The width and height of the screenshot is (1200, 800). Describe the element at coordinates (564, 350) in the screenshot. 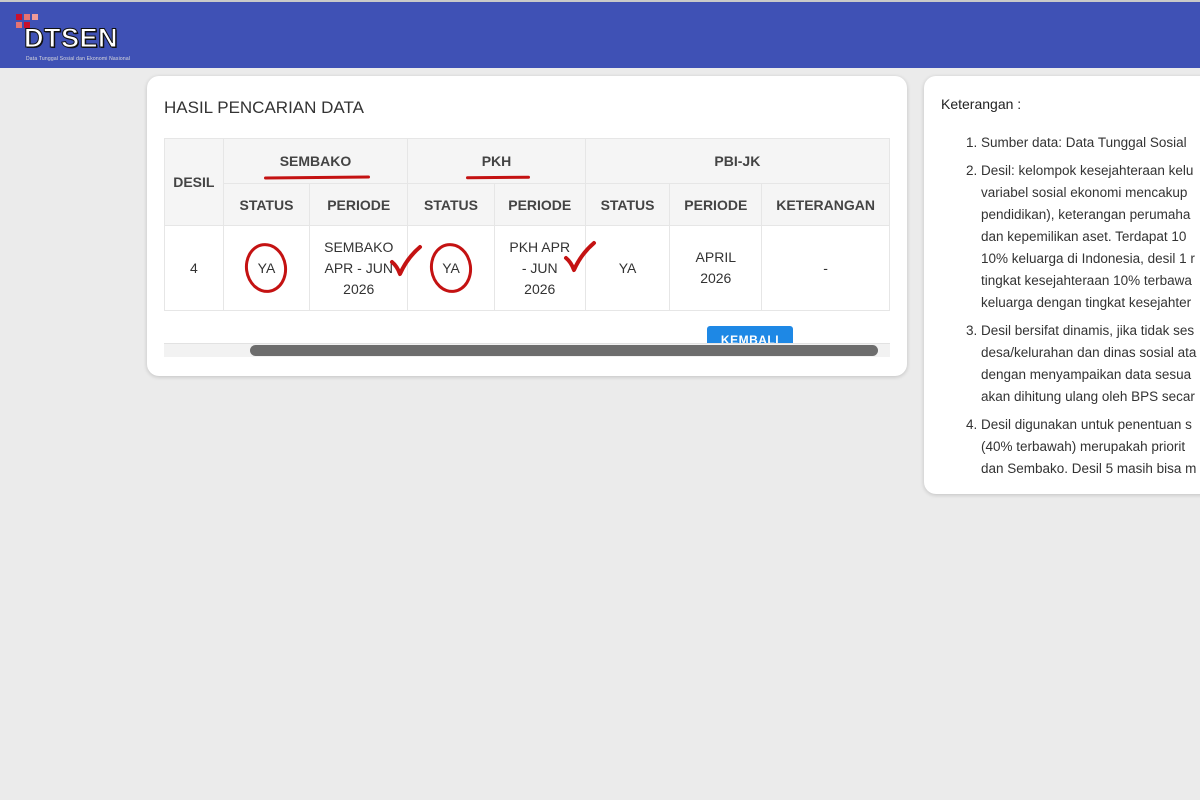

I see `scrollbar-thumb` at that location.